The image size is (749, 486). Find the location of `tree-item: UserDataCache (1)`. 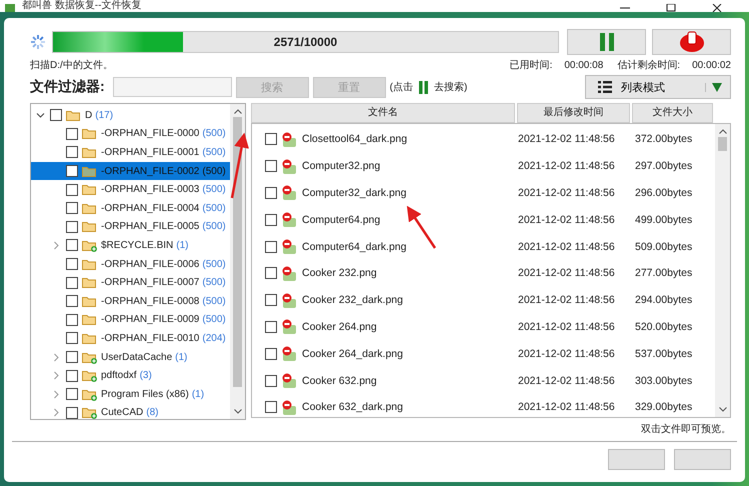

tree-item: UserDataCache (1) is located at coordinates (130, 357).